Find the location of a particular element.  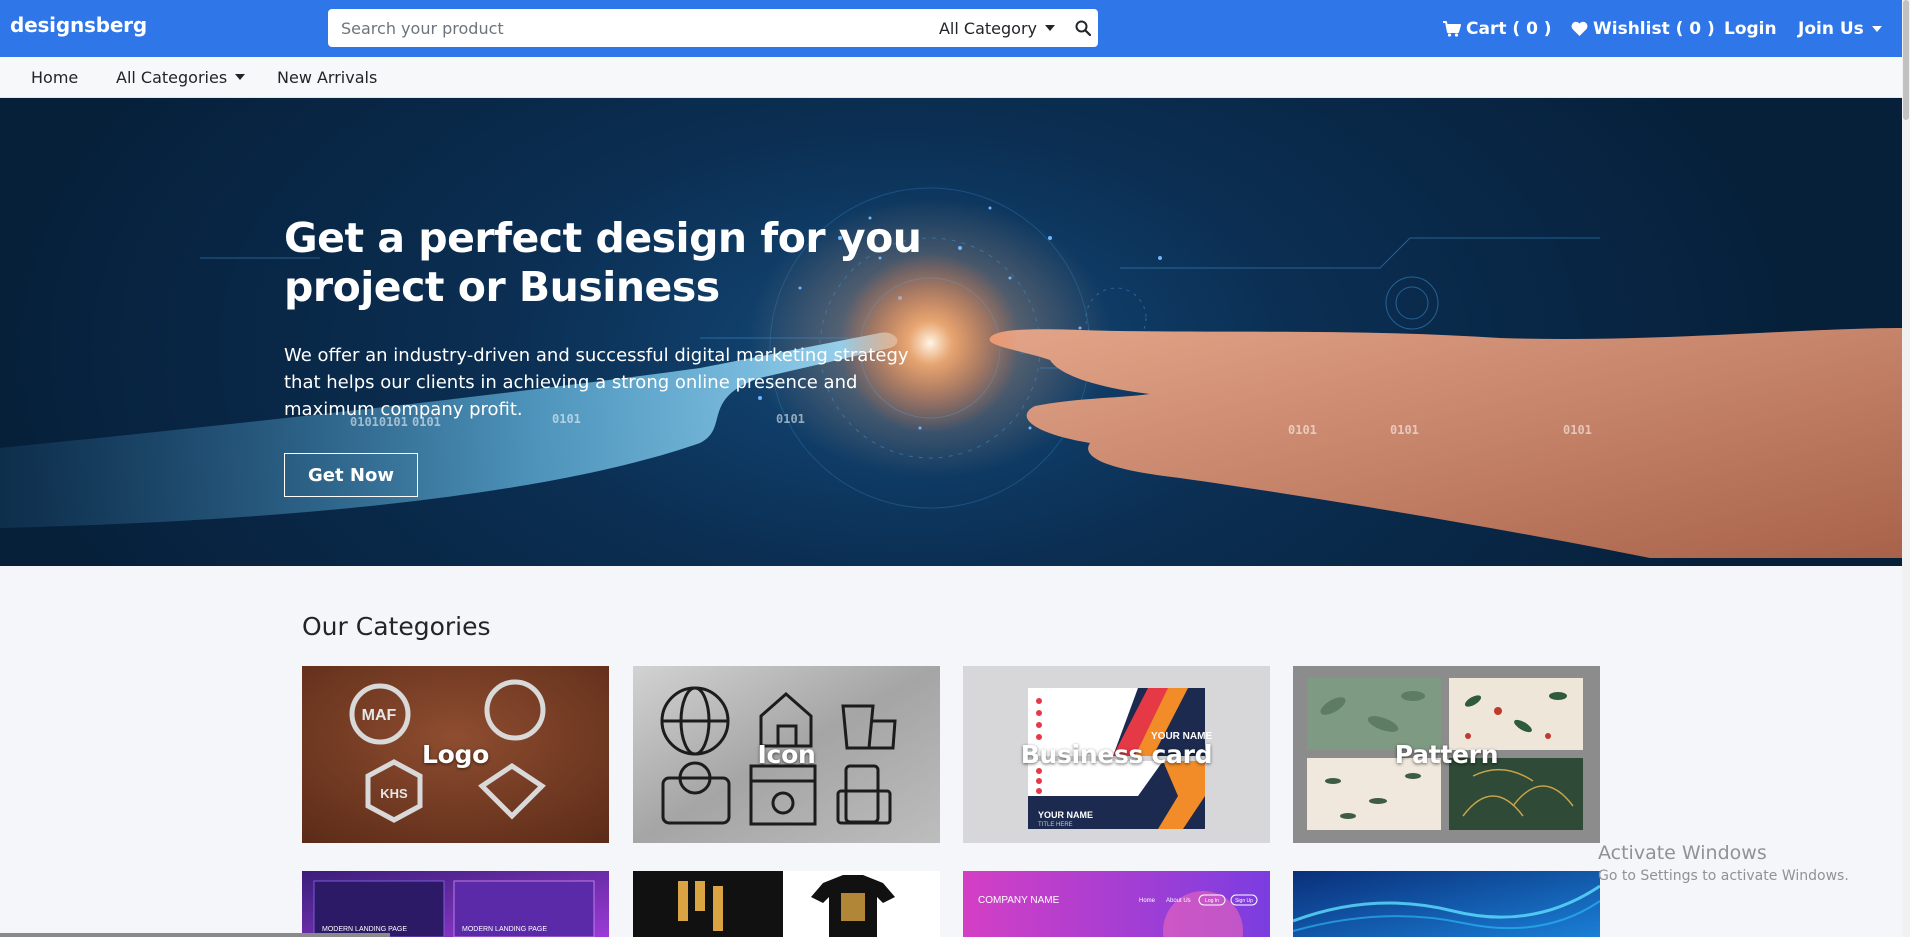

hero-title-line: project or Business is located at coordinates (502, 287).